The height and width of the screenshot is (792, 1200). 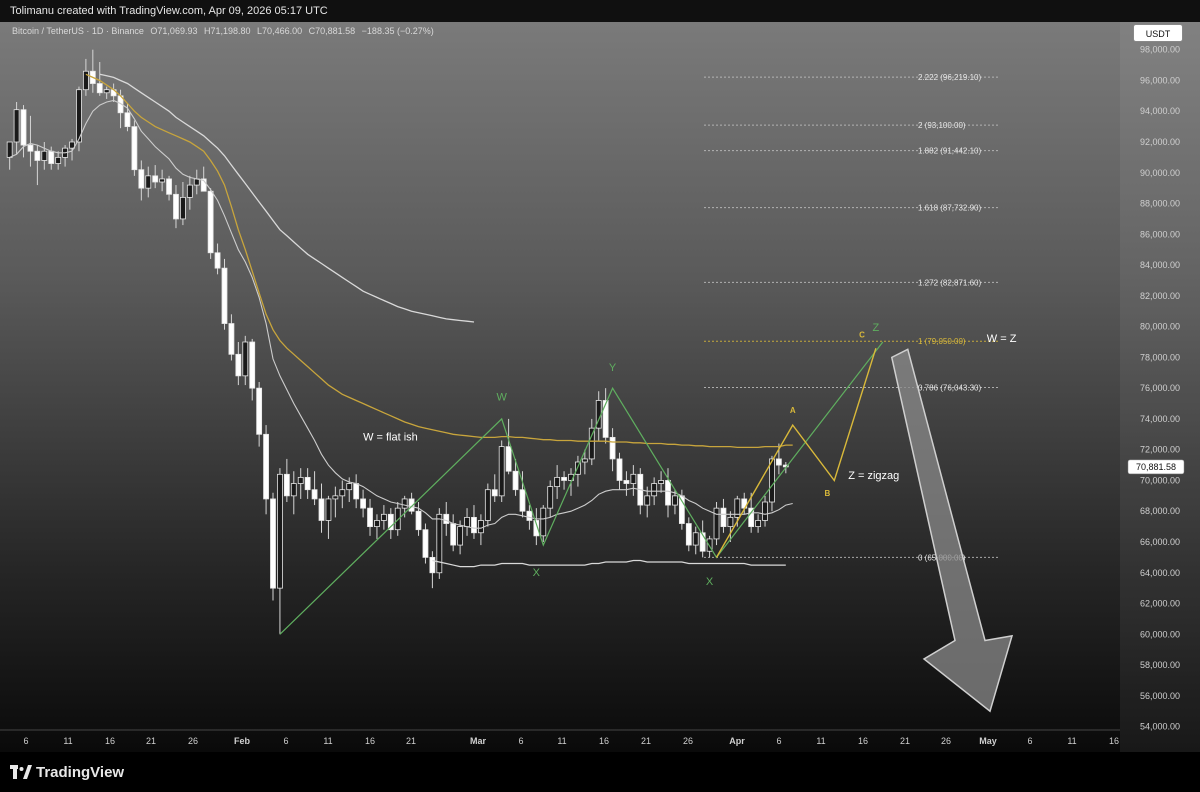 I want to click on last-price-label: 70,881.58, so click(x=1156, y=467).